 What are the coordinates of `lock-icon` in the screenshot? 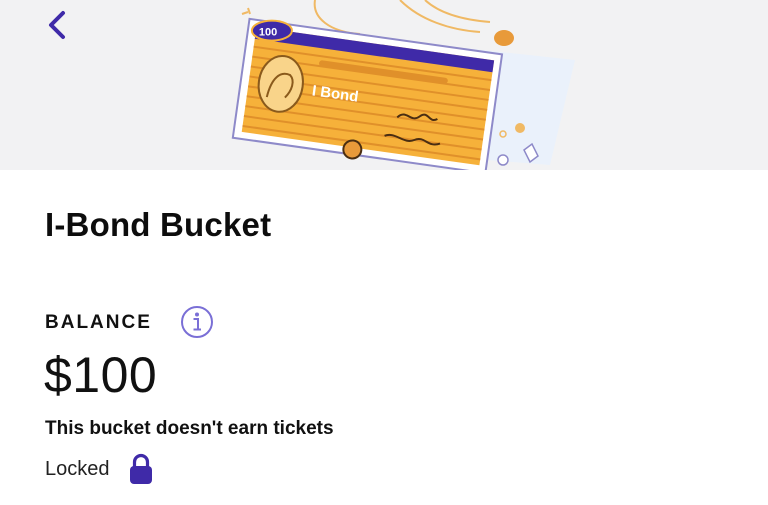 It's located at (140, 468).